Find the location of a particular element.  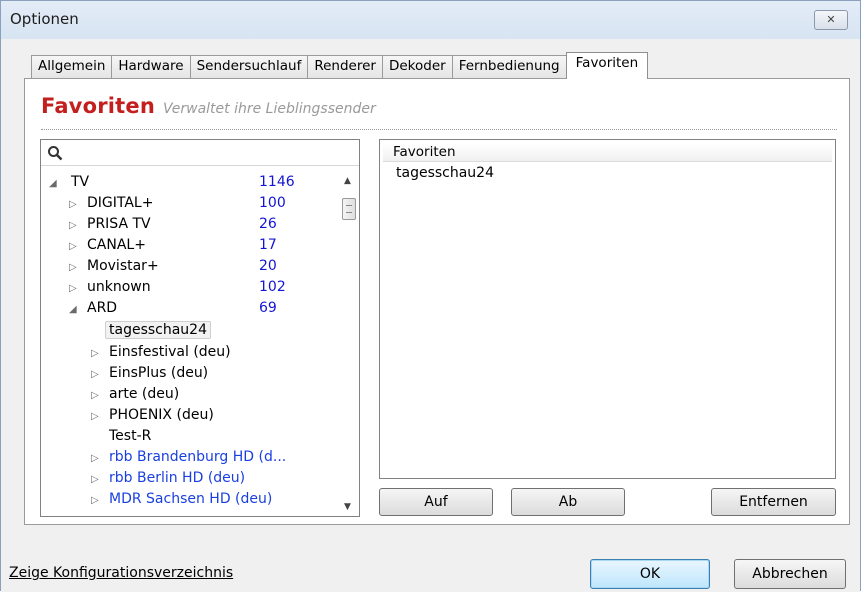

tab-hardware: Hardware is located at coordinates (151, 67).